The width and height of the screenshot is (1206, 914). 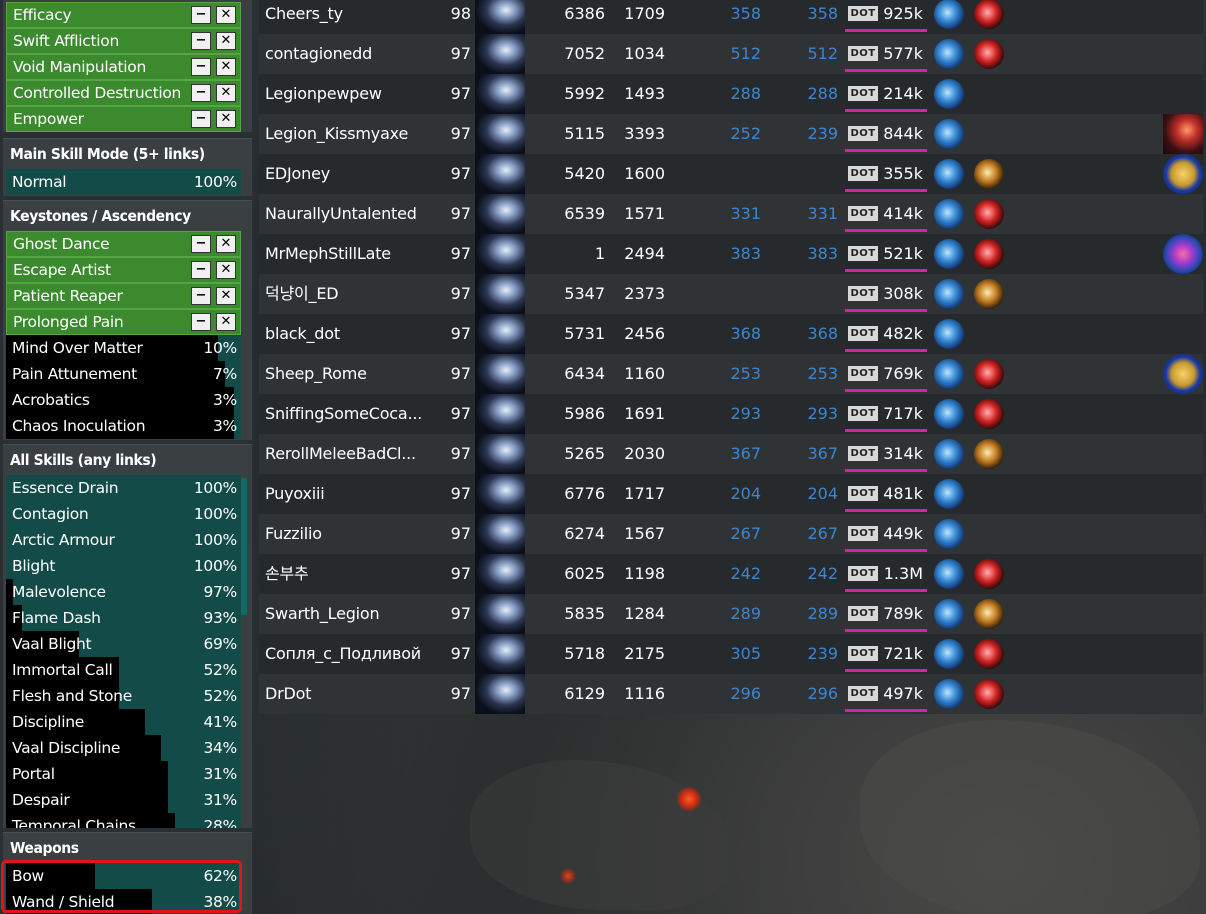 What do you see at coordinates (123, 722) in the screenshot?
I see `filter-option-row: Discipline 41%` at bounding box center [123, 722].